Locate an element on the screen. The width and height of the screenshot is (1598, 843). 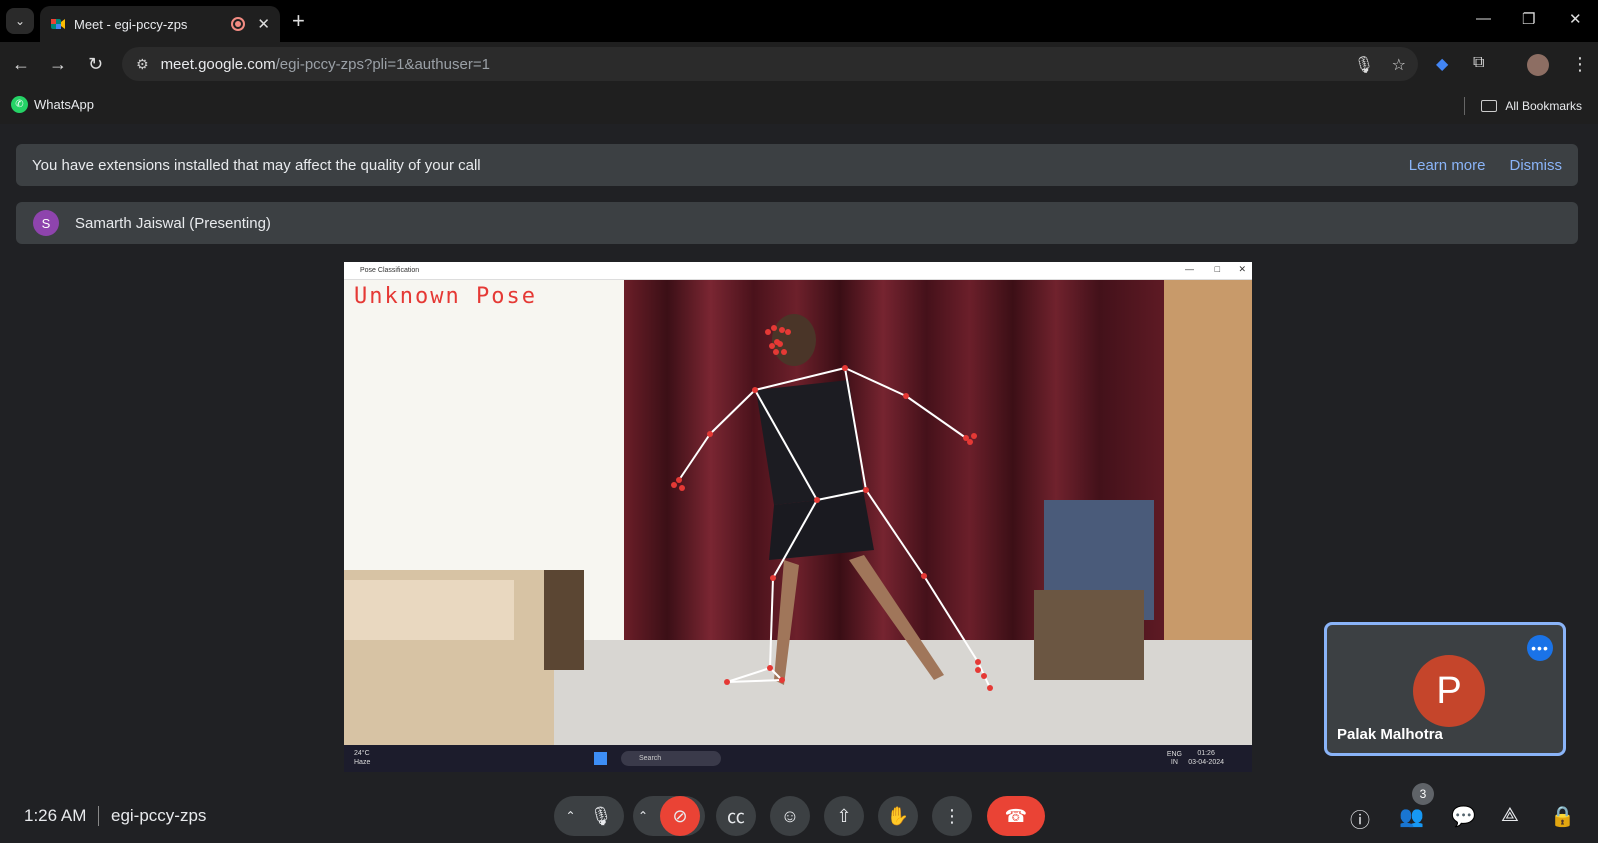
meeting-time: 1:26 AM is located at coordinates (55, 815).